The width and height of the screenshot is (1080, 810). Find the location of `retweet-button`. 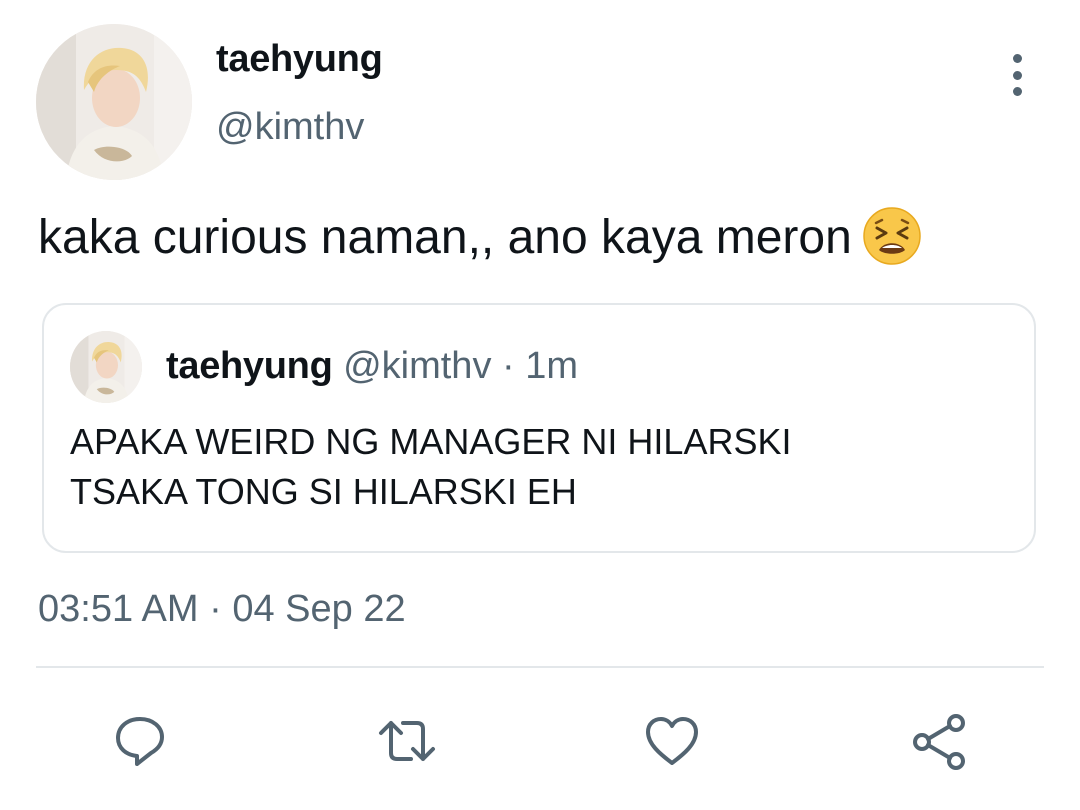

retweet-button is located at coordinates (407, 741).